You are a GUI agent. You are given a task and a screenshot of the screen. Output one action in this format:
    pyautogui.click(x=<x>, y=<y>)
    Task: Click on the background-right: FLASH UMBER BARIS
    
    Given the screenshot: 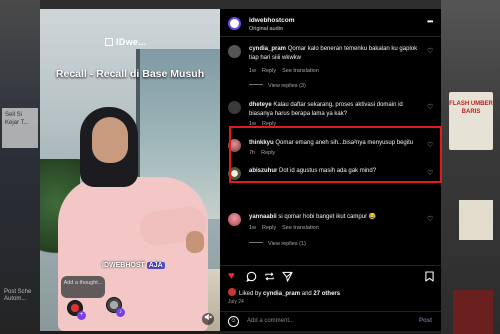 What is the action you would take?
    pyautogui.click(x=470, y=167)
    